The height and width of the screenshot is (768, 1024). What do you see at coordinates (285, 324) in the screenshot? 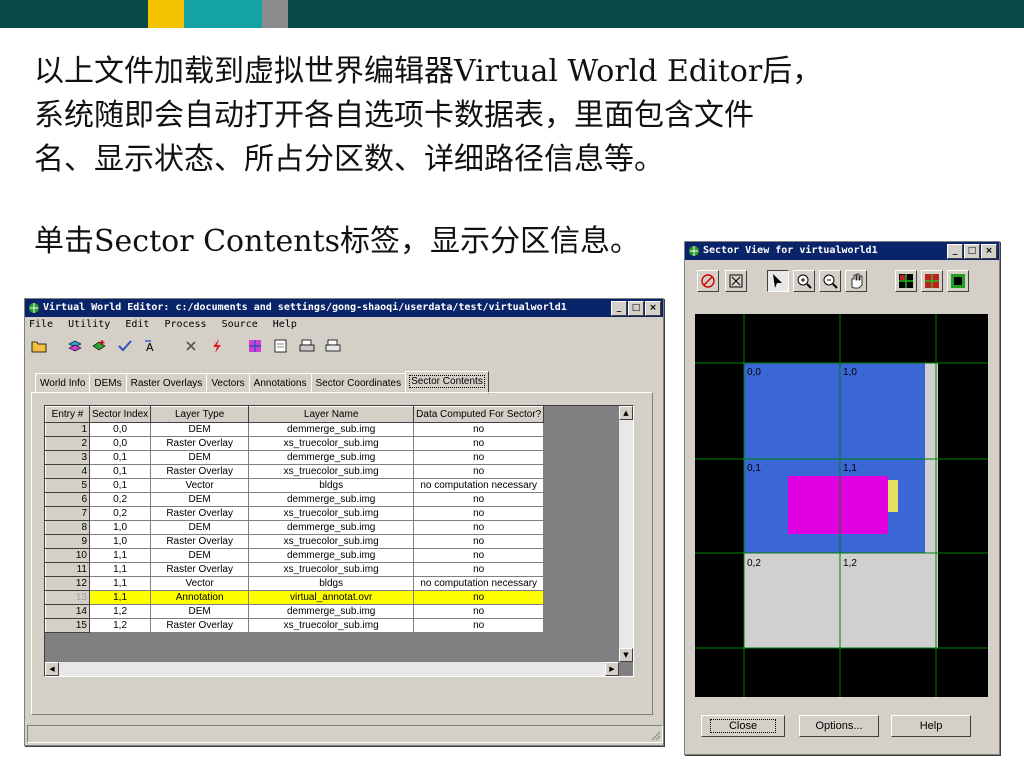
I see `menu-help: Help` at bounding box center [285, 324].